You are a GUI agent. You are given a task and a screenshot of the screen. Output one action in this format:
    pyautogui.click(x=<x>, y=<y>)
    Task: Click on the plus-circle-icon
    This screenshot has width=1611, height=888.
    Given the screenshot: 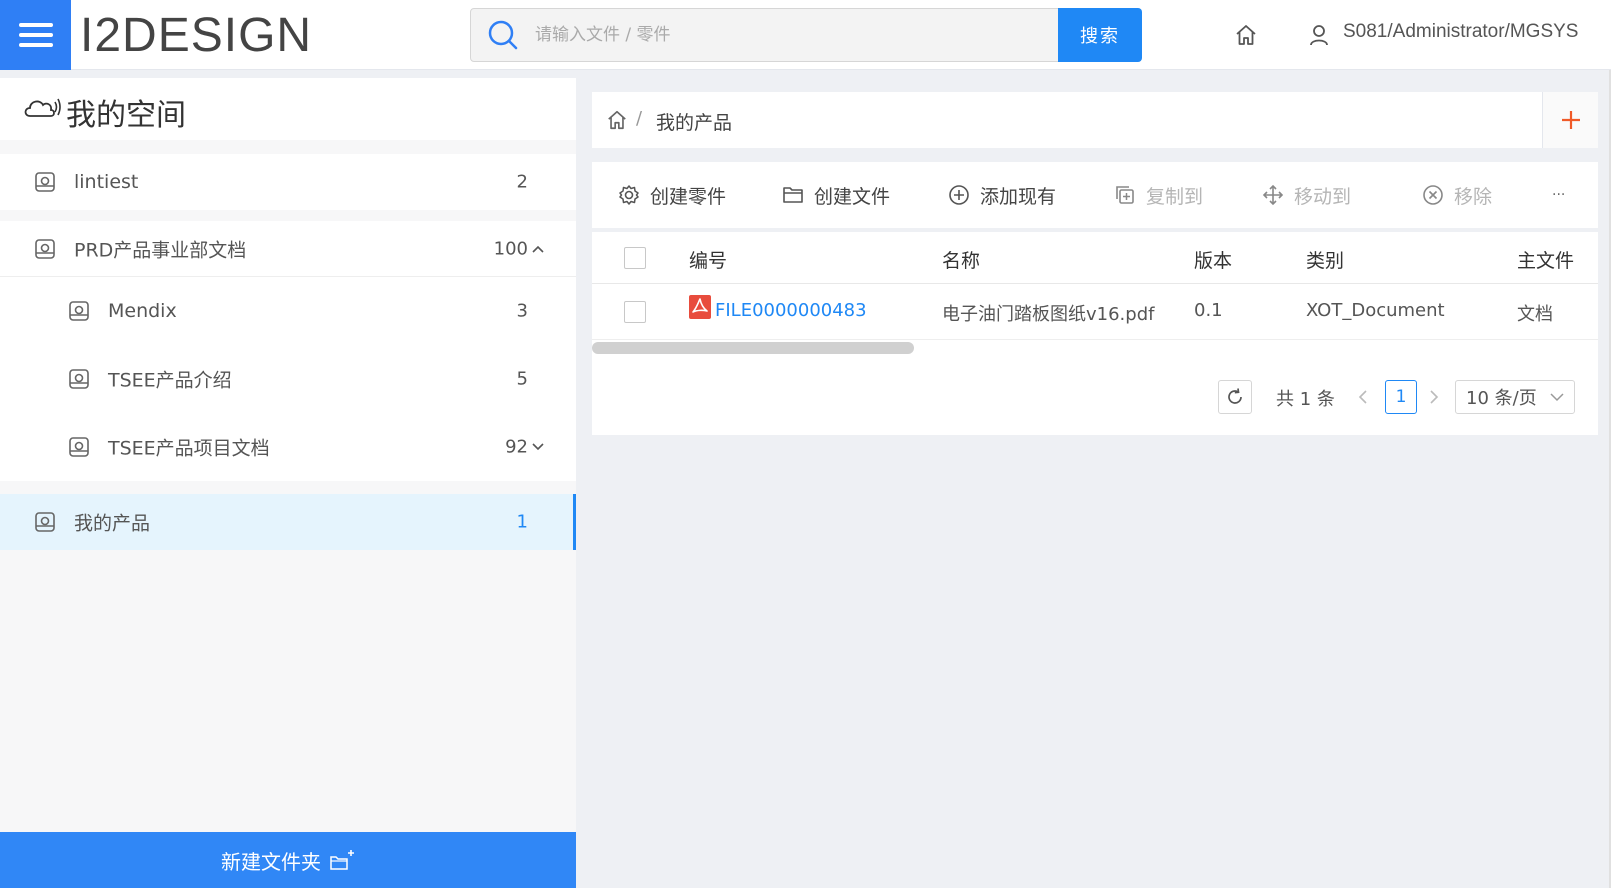 What is the action you would take?
    pyautogui.click(x=959, y=195)
    